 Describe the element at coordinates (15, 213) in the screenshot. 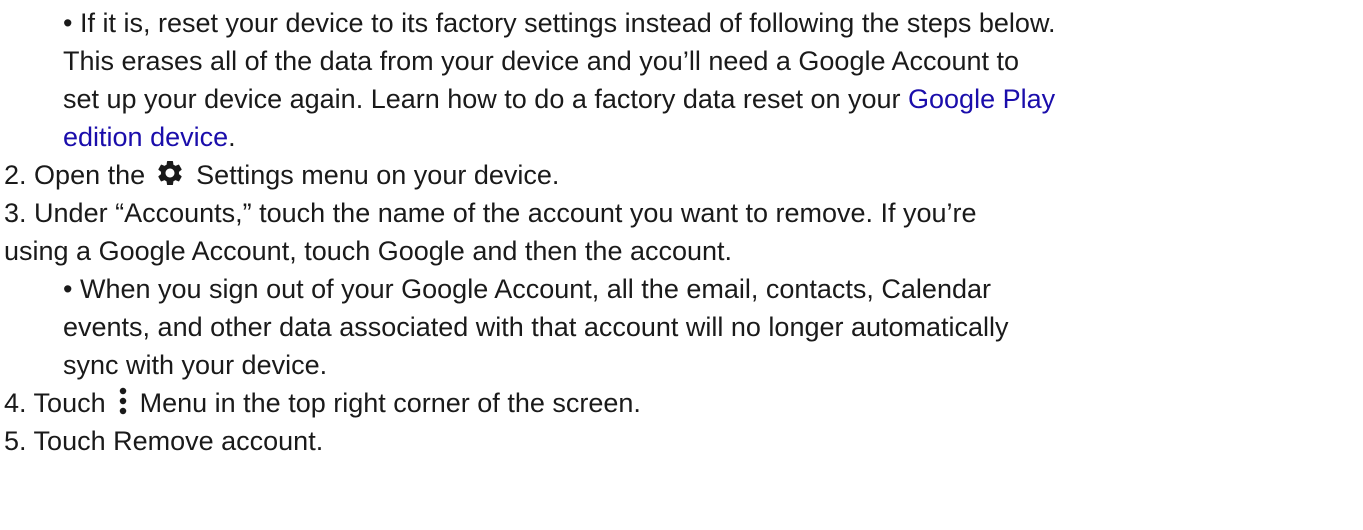

I see `step-3-number: 3.` at that location.